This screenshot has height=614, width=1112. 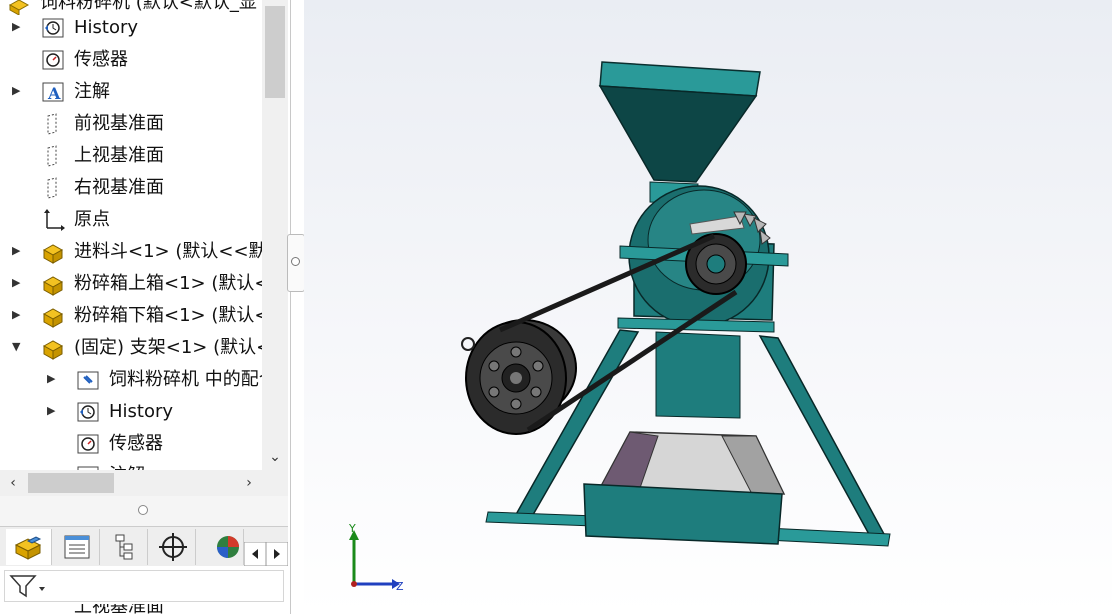 What do you see at coordinates (168, 347) in the screenshot?
I see `tree-item-label: (固定) 支架<1> (默认<` at bounding box center [168, 347].